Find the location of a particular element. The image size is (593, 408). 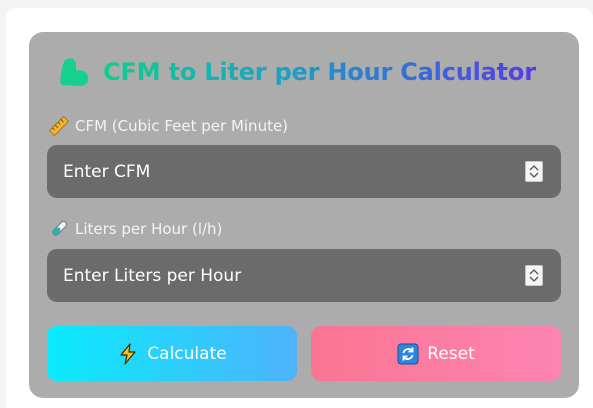

lph-label: Liters per Hour (l/h) is located at coordinates (135, 229).